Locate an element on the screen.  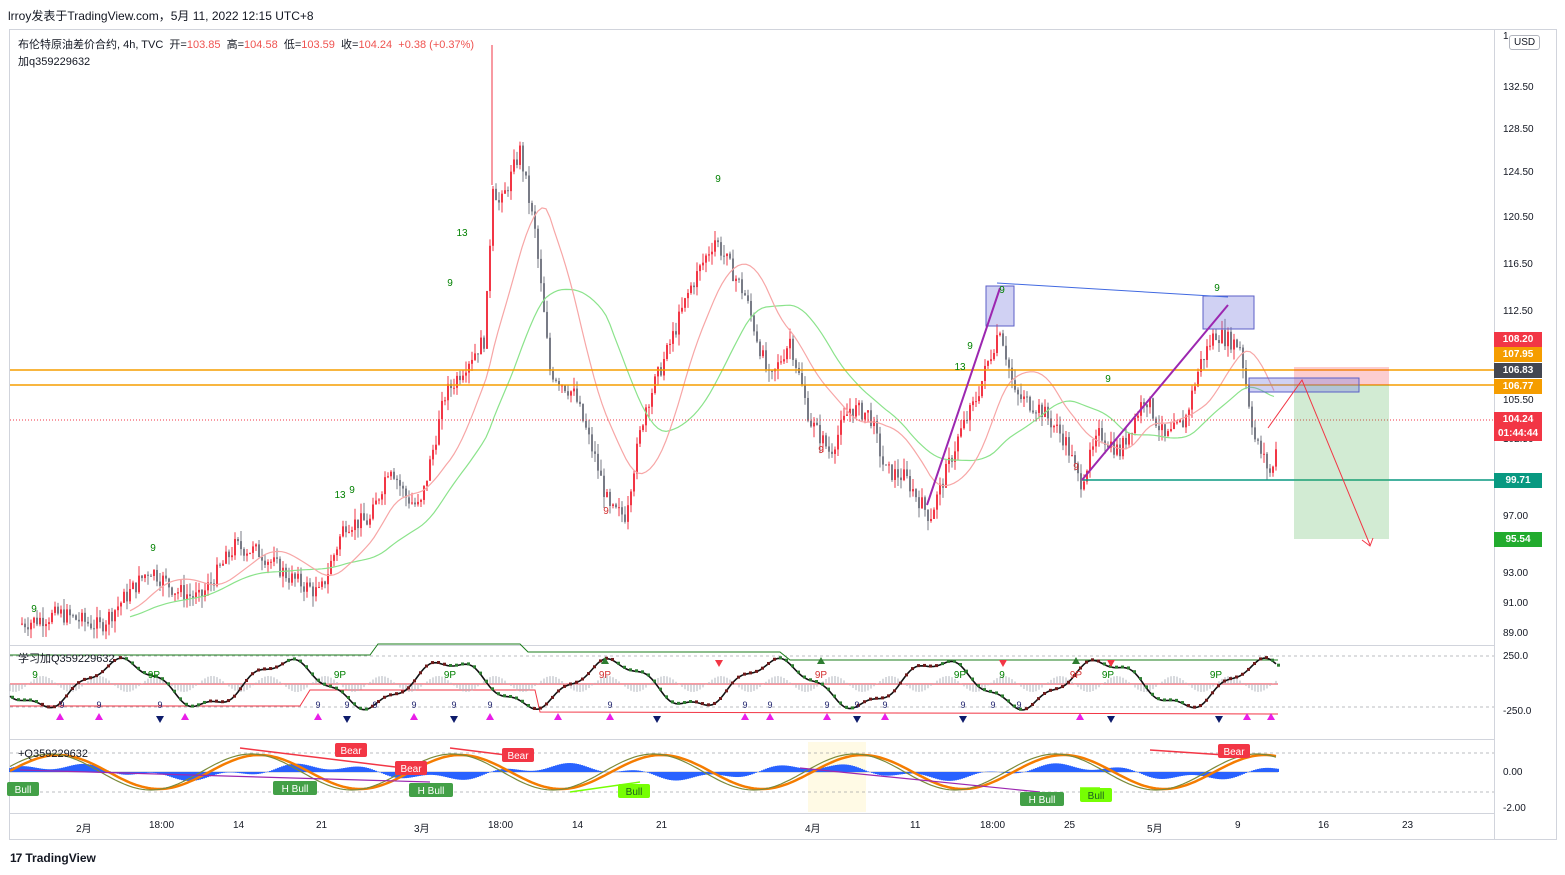
indicator1-title: 学习加Q359229632 is located at coordinates (66, 658).